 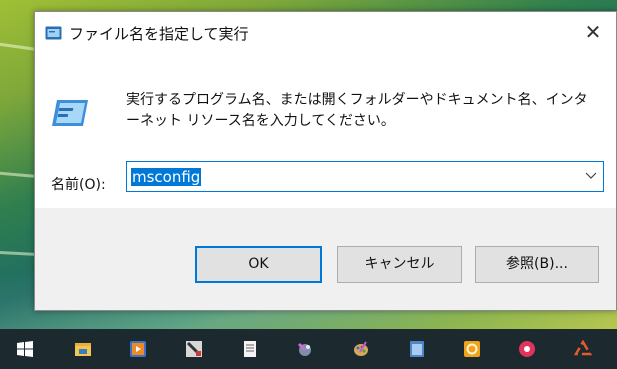 What do you see at coordinates (325, 33) in the screenshot?
I see `title-bar: ファイル名を指定して実行 ✕` at bounding box center [325, 33].